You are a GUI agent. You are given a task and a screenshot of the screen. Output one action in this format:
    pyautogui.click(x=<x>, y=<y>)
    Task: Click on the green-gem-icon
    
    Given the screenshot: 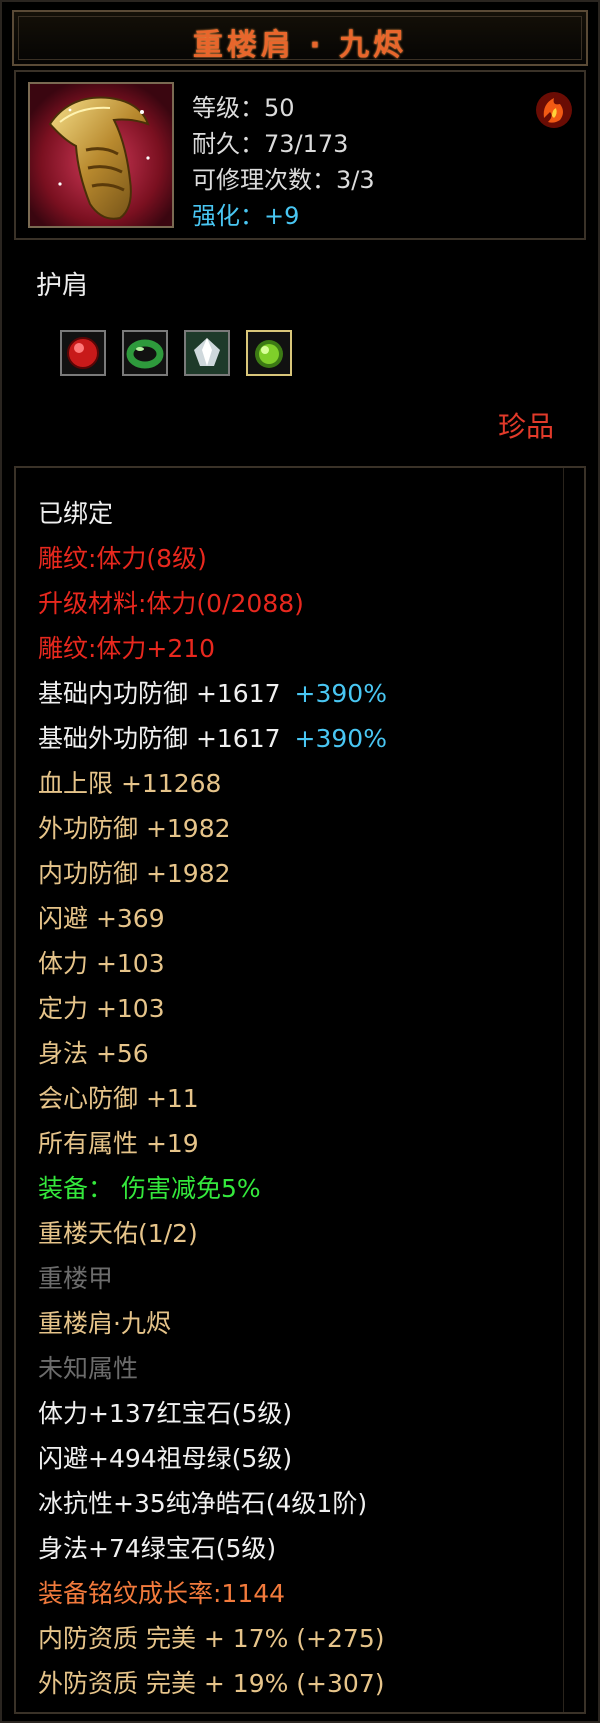 What is the action you would take?
    pyautogui.click(x=269, y=359)
    